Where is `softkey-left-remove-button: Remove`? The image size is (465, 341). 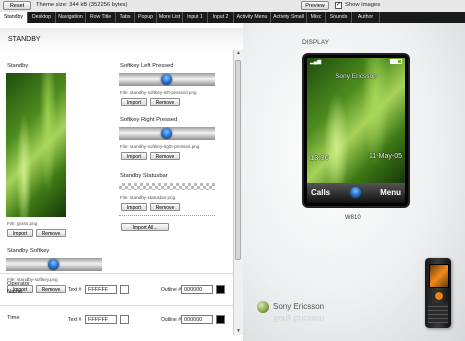
softkey-left-remove-button: Remove is located at coordinates (165, 102).